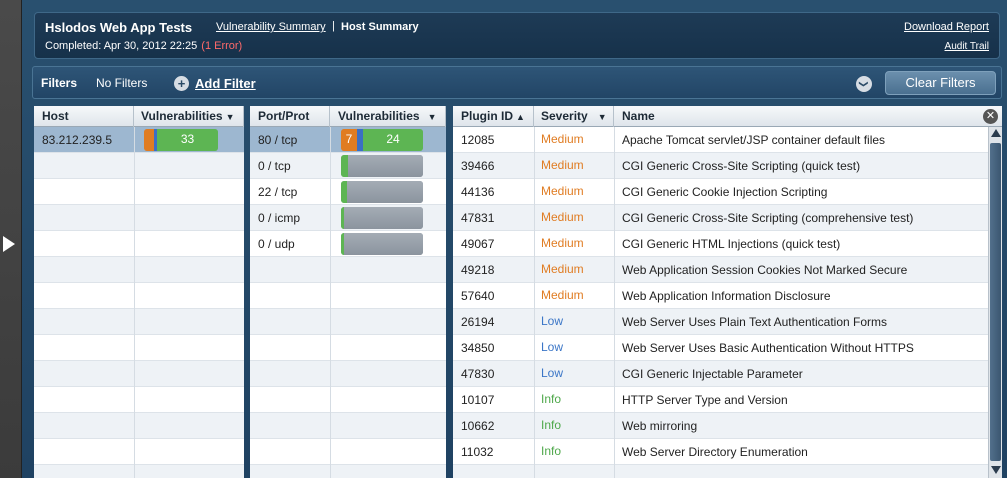  I want to click on chevron-down-icon: ❯, so click(864, 84).